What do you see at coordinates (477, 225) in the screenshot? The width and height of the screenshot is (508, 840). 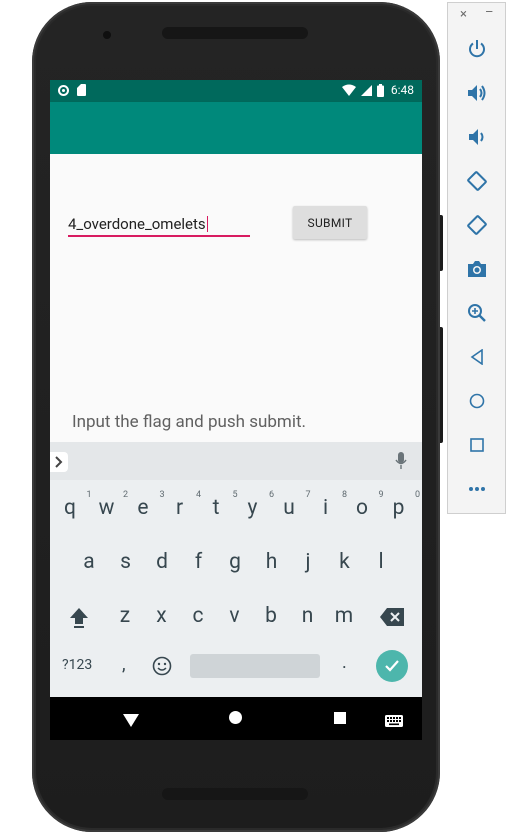 I see `rotate-right-icon` at bounding box center [477, 225].